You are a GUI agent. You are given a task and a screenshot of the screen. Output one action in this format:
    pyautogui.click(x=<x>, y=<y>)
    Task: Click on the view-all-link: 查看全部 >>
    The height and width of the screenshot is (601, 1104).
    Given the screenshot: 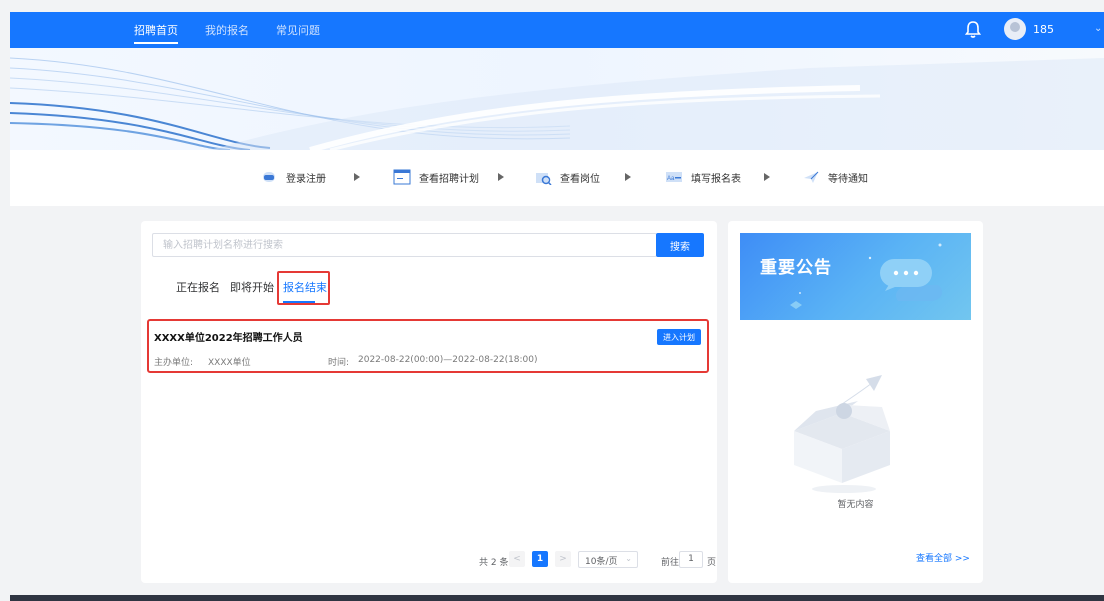 What is the action you would take?
    pyautogui.click(x=943, y=557)
    